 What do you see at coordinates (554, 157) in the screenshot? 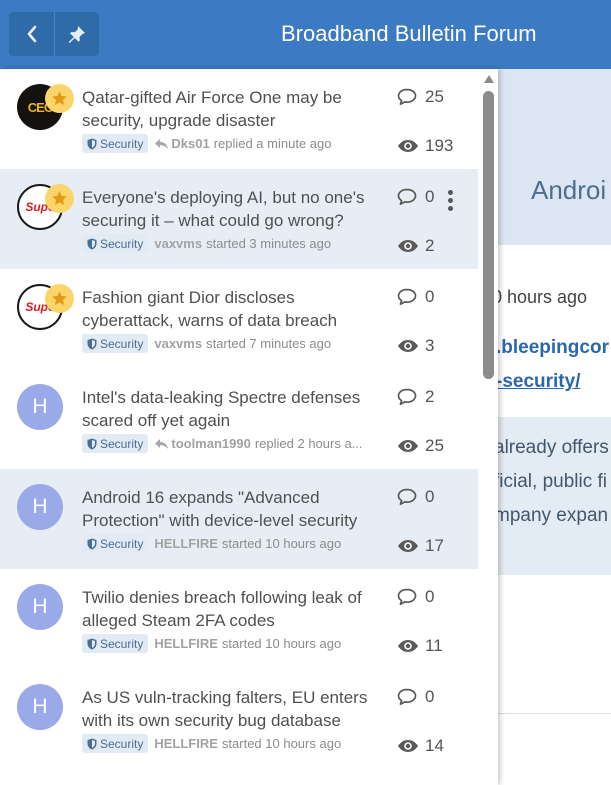
I see `thread-detail-header: Androi` at bounding box center [554, 157].